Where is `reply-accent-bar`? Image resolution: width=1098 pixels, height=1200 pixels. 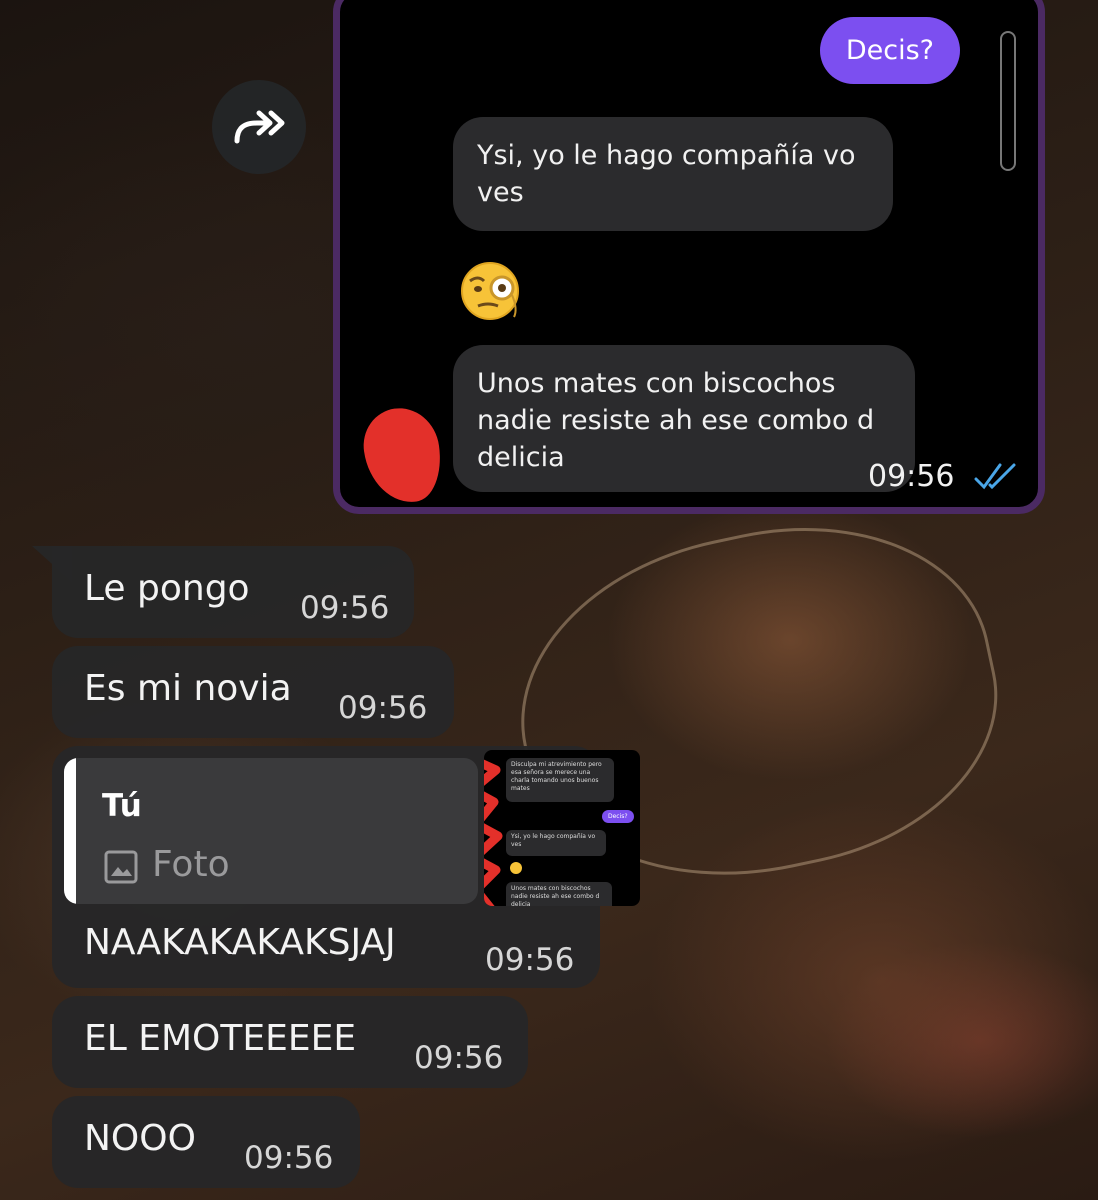 reply-accent-bar is located at coordinates (70, 831).